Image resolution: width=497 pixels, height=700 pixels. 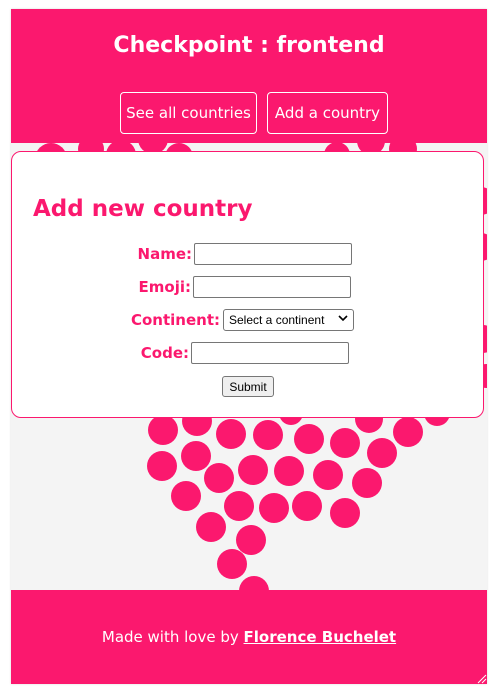 I want to click on chevron-down-icon, so click(x=343, y=319).